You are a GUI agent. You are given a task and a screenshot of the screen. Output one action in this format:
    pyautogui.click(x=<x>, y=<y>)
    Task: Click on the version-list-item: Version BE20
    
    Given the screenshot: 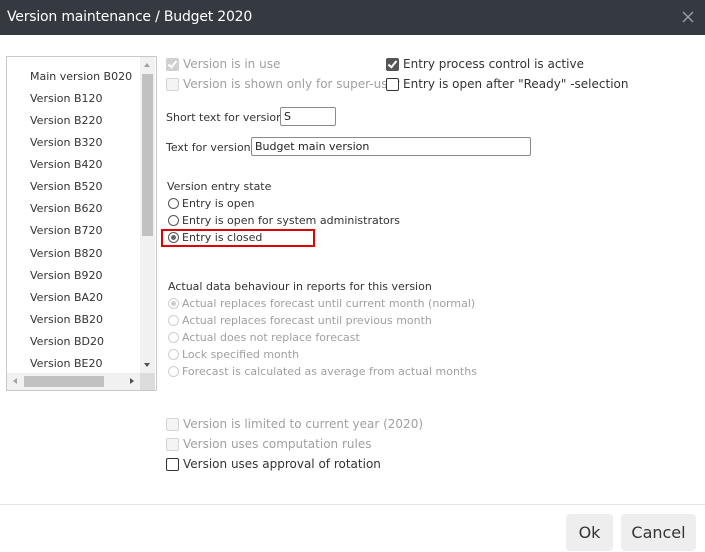 What is the action you would take?
    pyautogui.click(x=66, y=363)
    